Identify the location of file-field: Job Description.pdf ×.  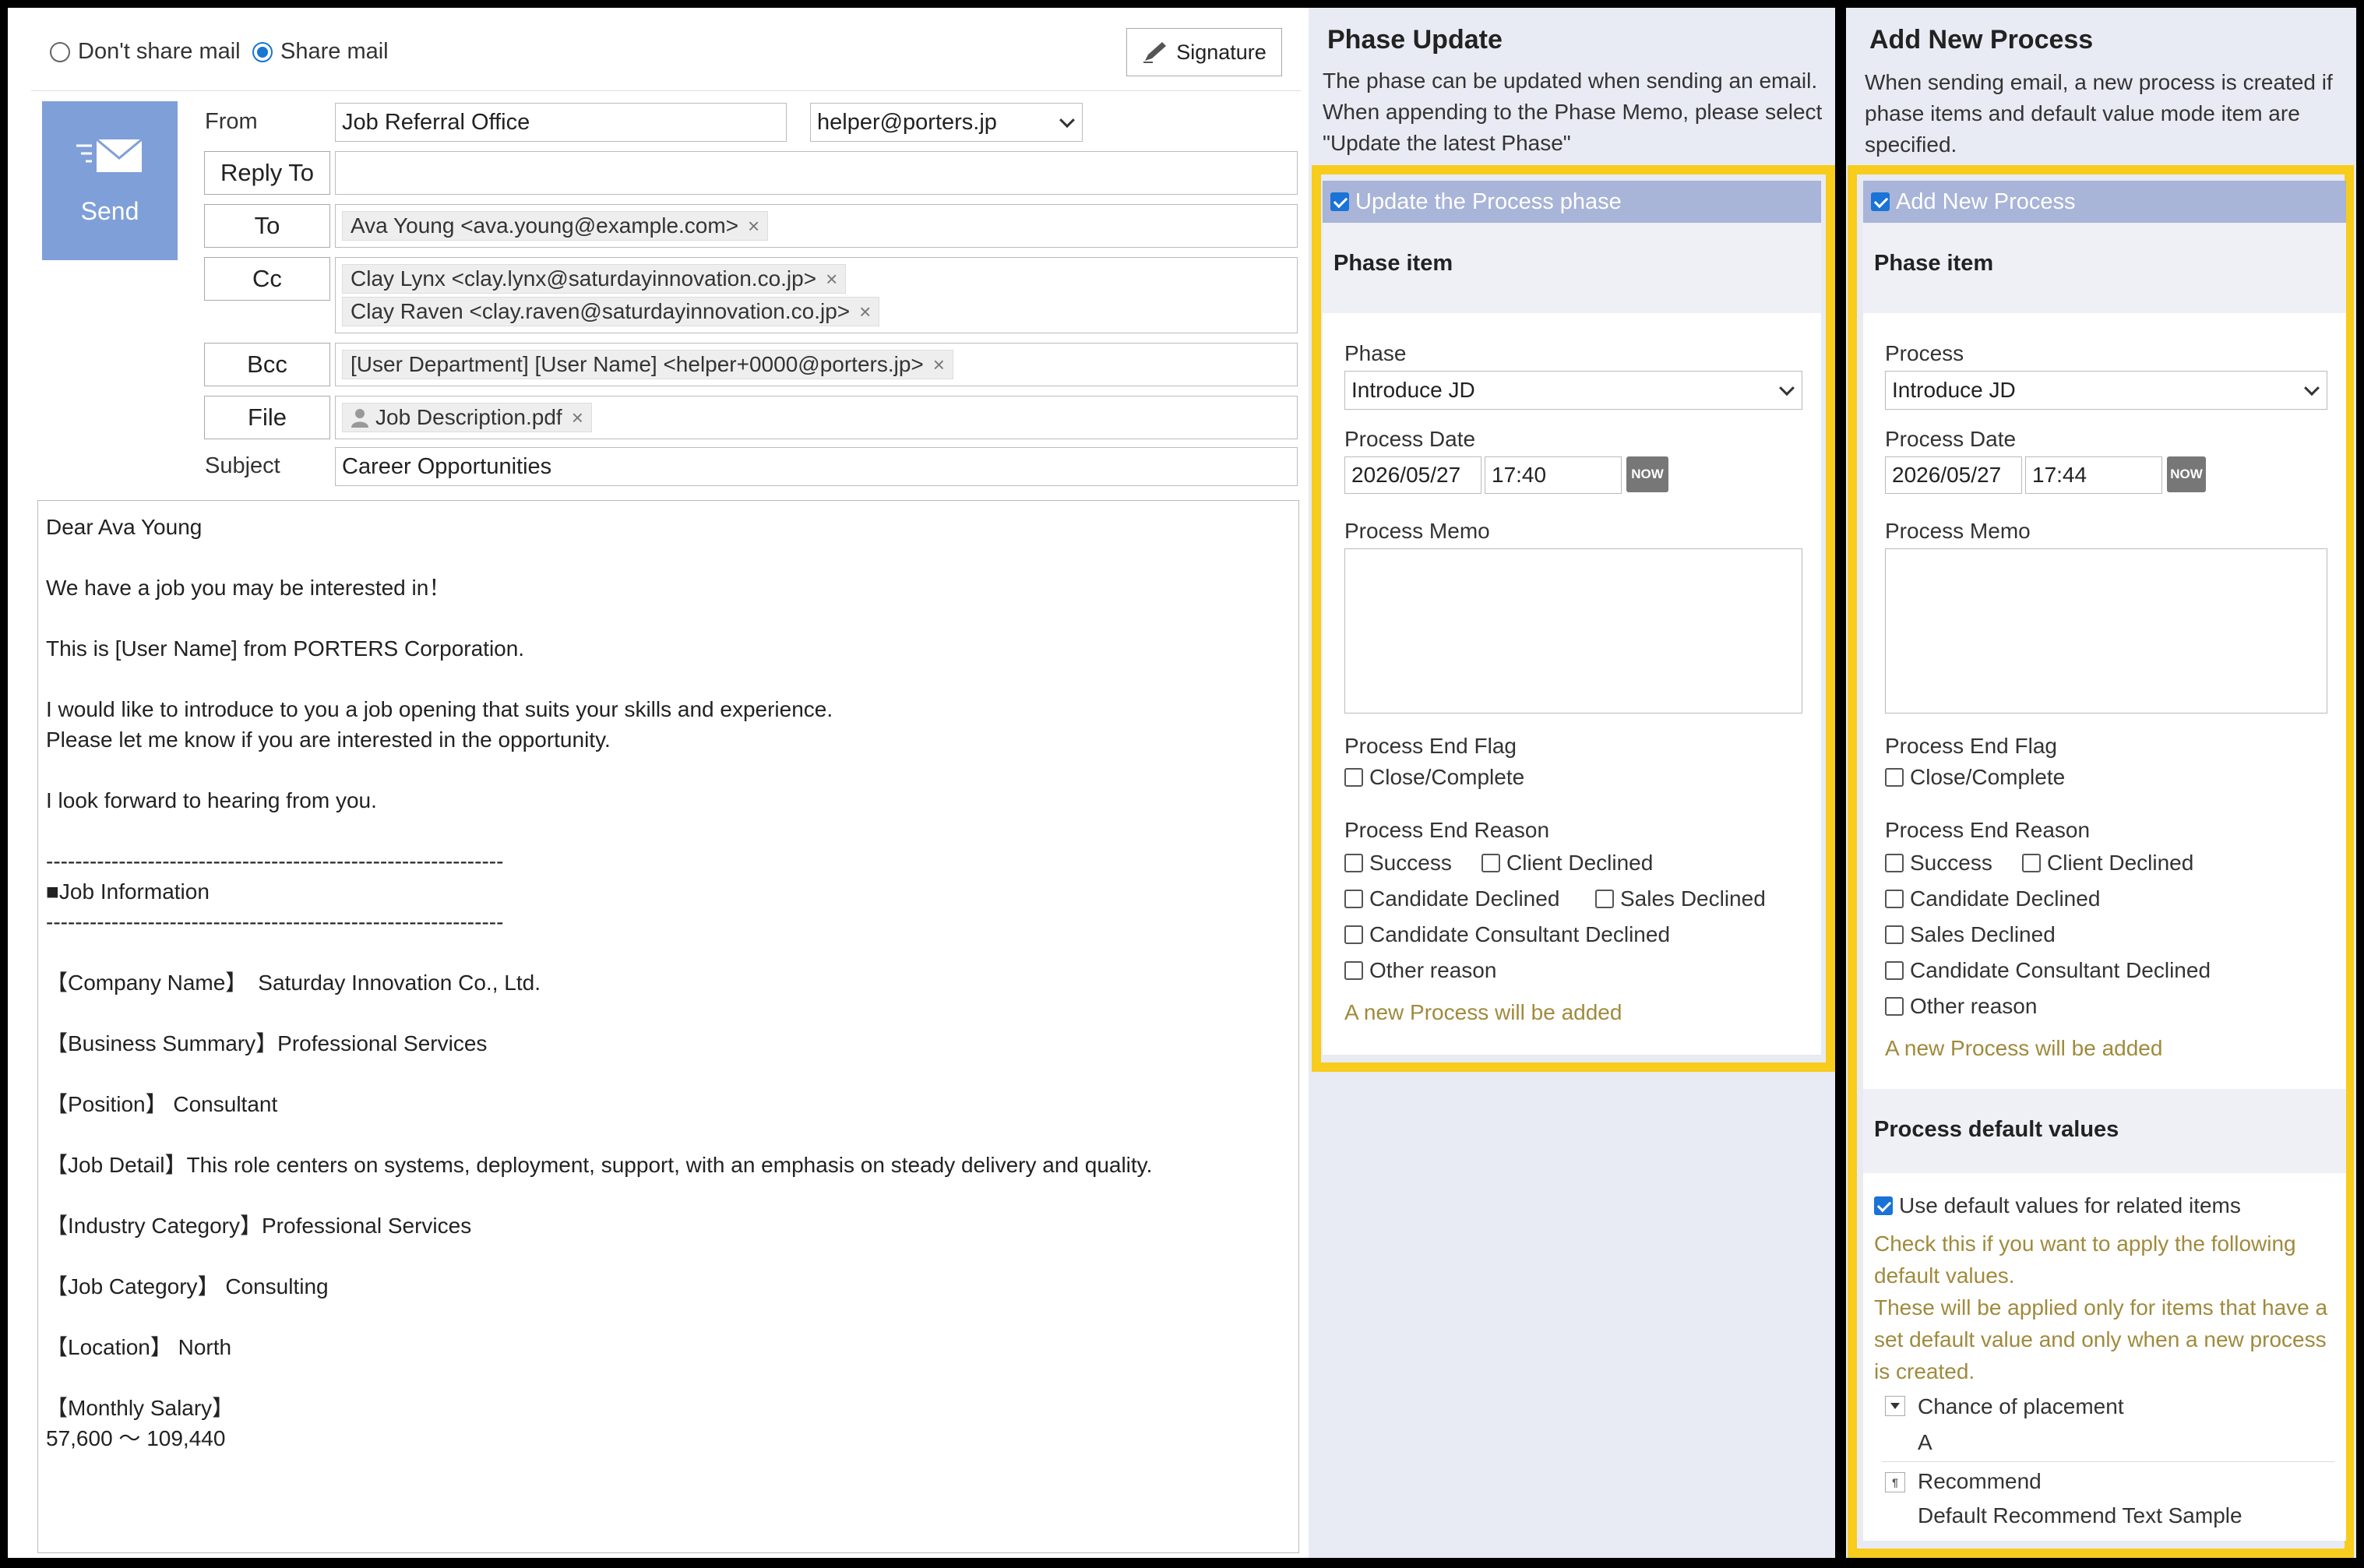
(816, 418).